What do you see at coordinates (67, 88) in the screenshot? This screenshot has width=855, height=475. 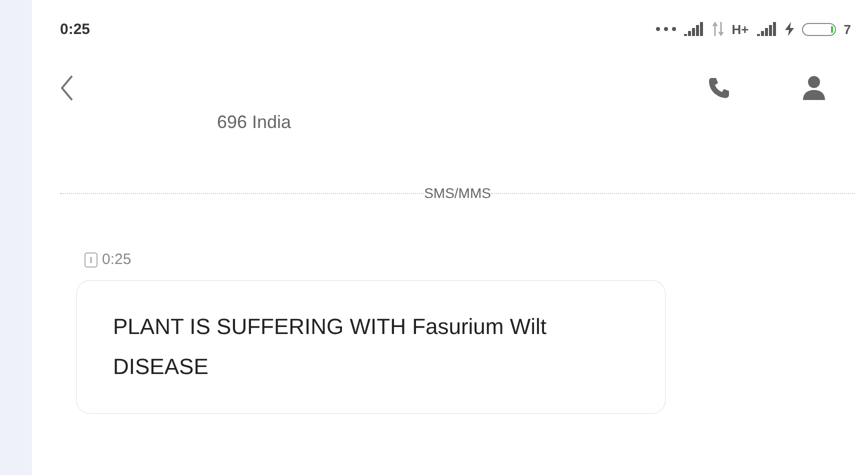 I see `back-icon` at bounding box center [67, 88].